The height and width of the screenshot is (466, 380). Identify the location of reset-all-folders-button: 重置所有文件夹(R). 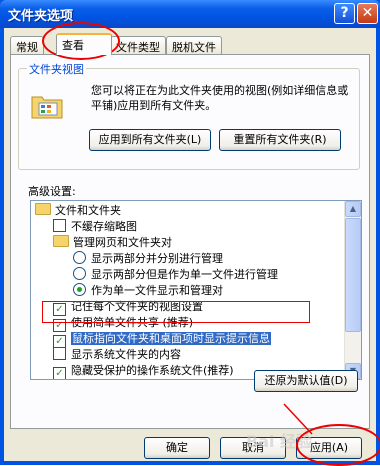
(280, 140).